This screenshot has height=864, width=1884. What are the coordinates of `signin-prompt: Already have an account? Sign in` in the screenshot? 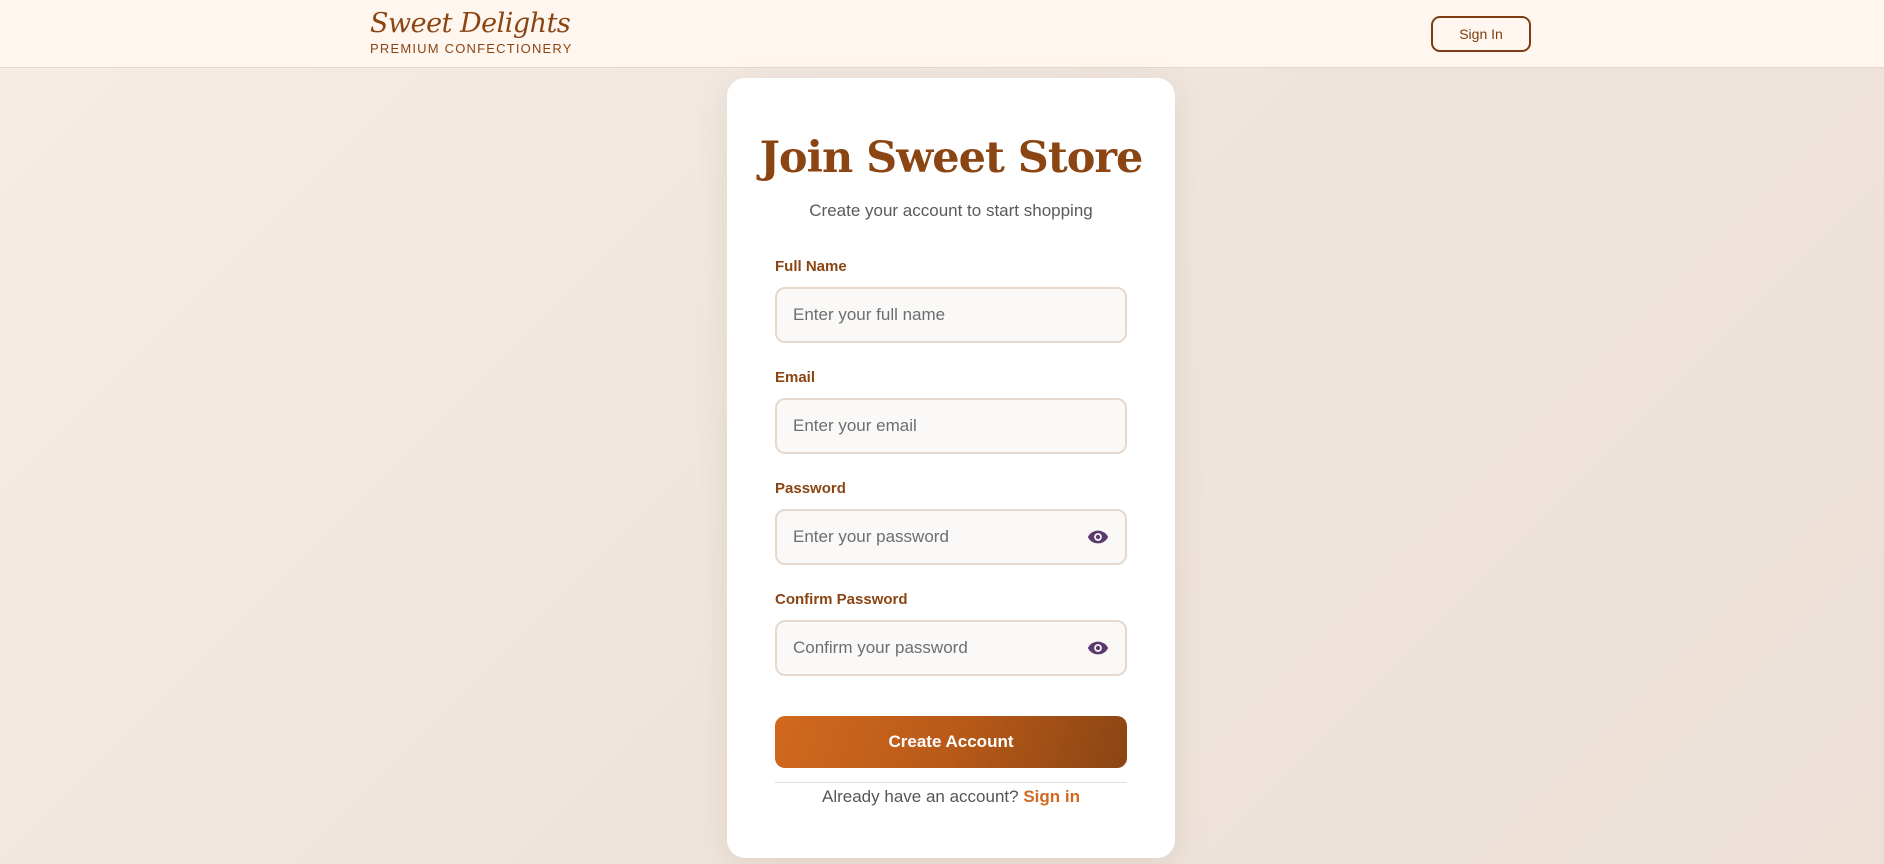 It's located at (951, 797).